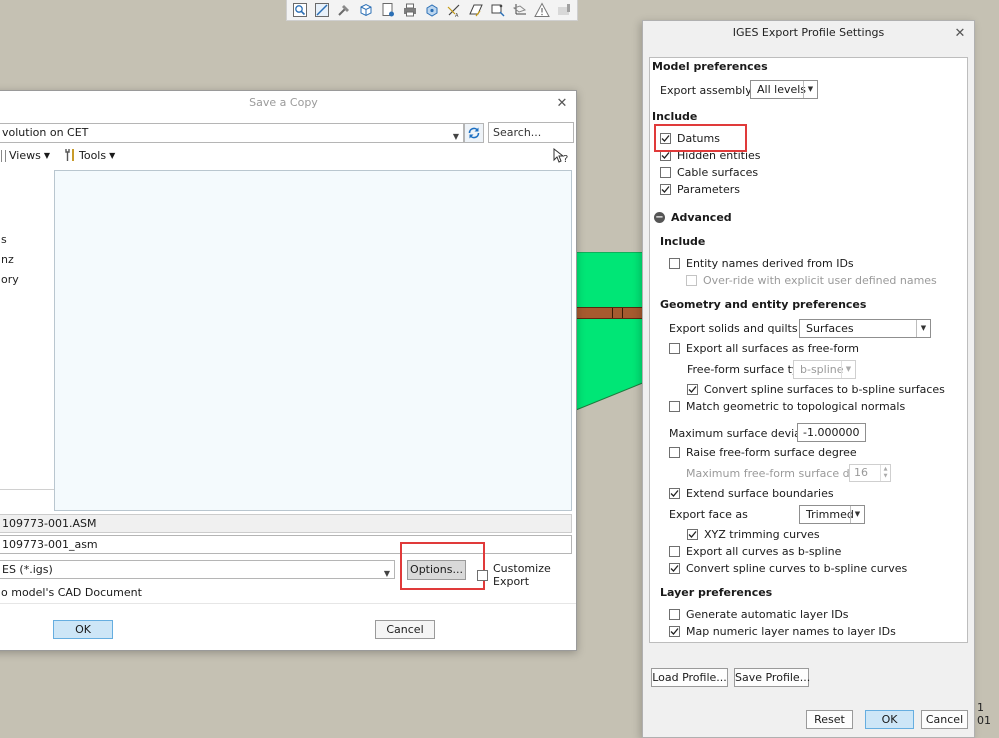  I want to click on path-combo: volution on CET ▼, so click(232, 133).